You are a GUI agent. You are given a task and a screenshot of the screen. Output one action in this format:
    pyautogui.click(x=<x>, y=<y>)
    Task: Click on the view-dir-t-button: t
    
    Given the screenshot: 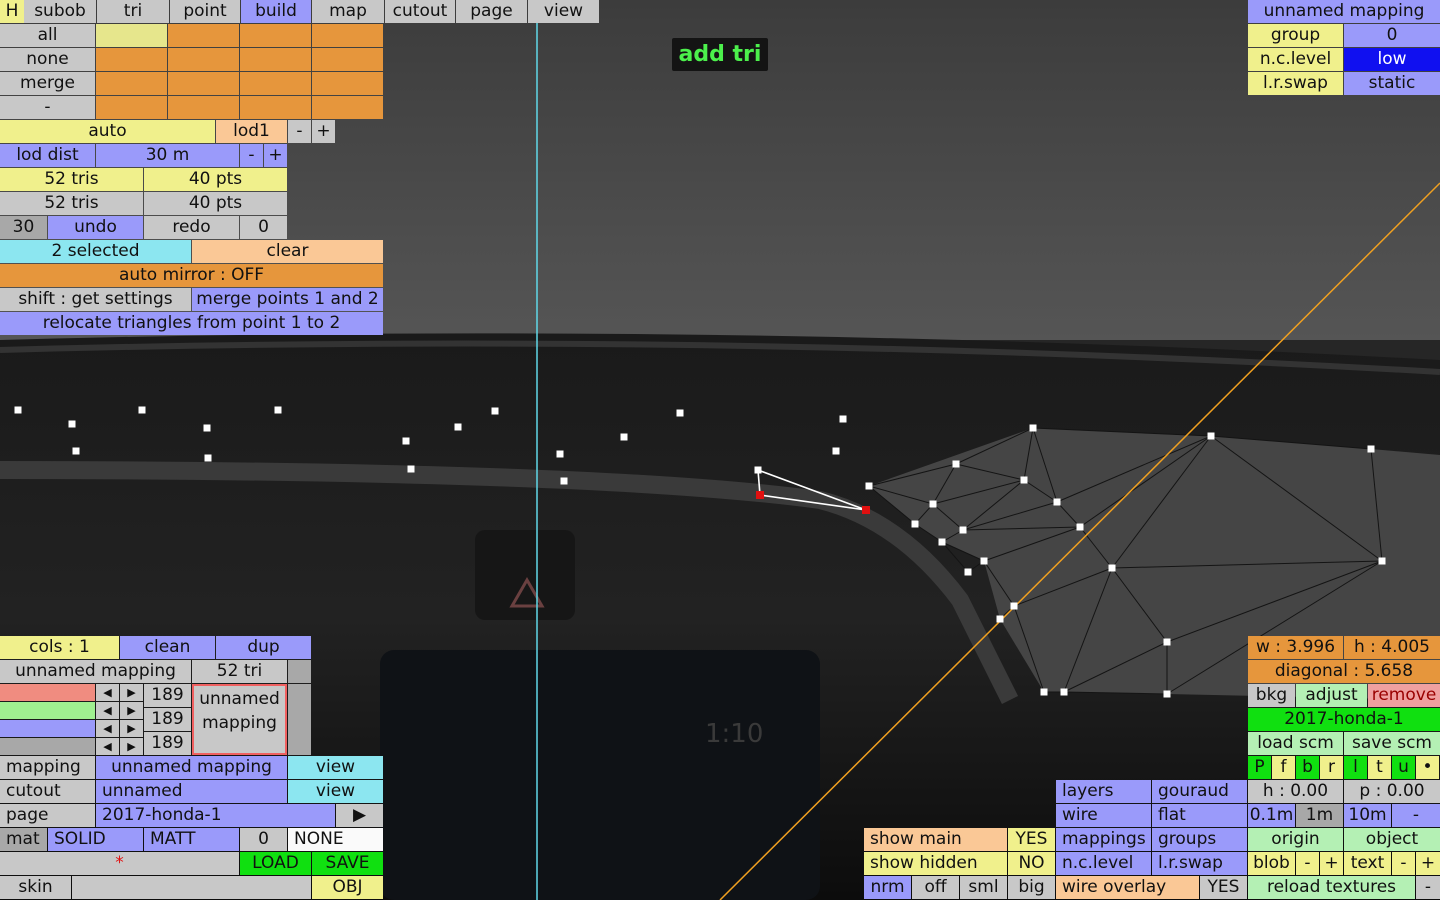 What is the action you would take?
    pyautogui.click(x=1379, y=767)
    